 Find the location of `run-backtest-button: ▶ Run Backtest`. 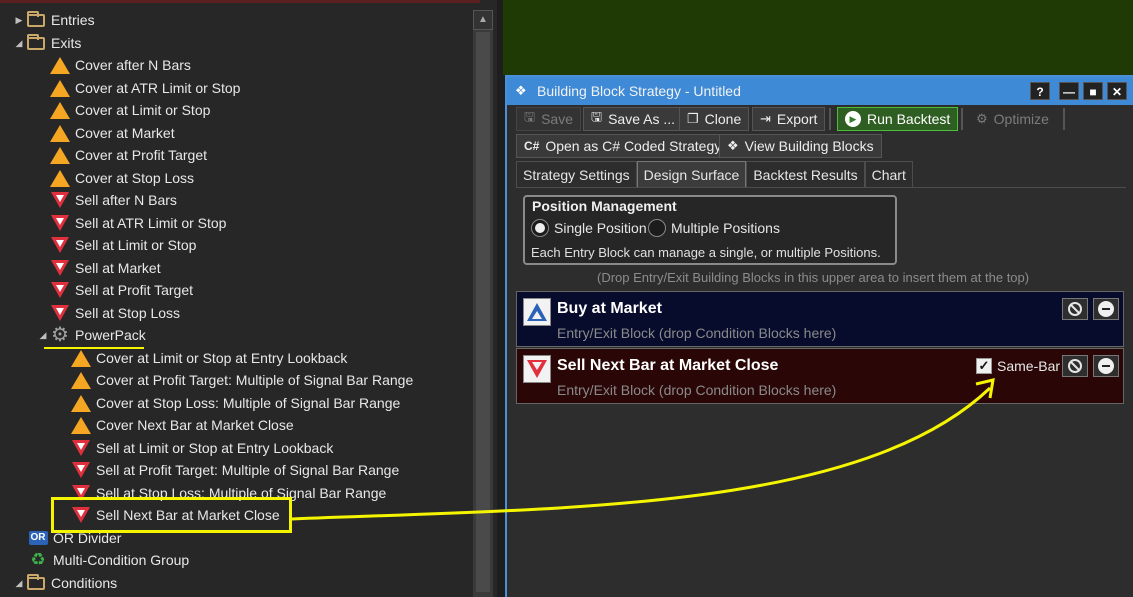

run-backtest-button: ▶ Run Backtest is located at coordinates (898, 119).